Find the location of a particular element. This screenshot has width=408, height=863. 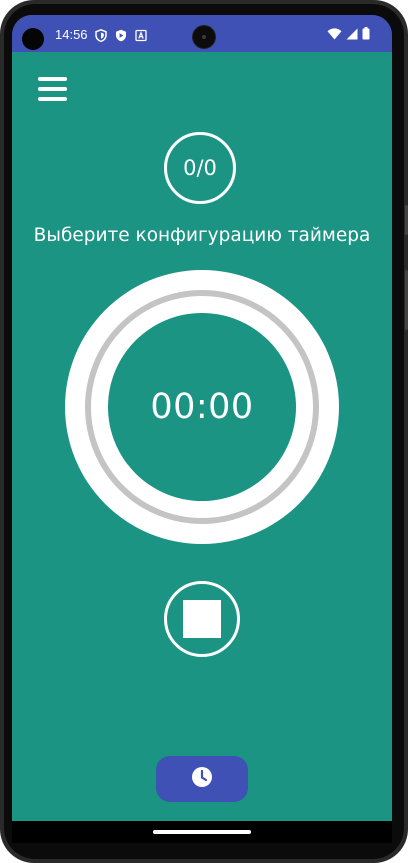

home-gesture-bar is located at coordinates (202, 832).